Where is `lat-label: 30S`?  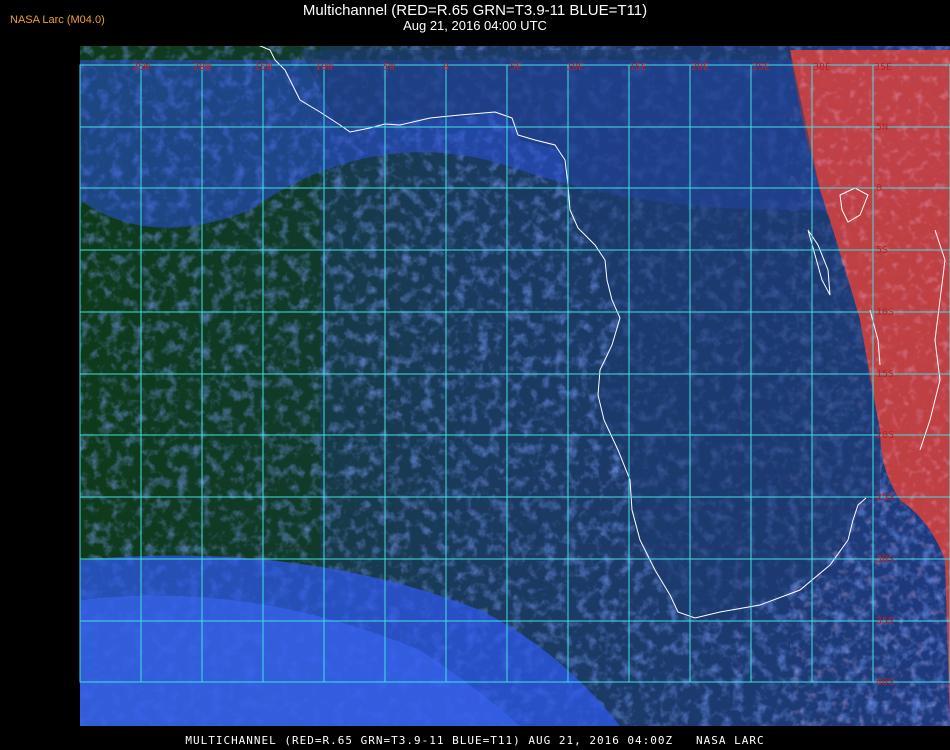
lat-label: 30S is located at coordinates (885, 559).